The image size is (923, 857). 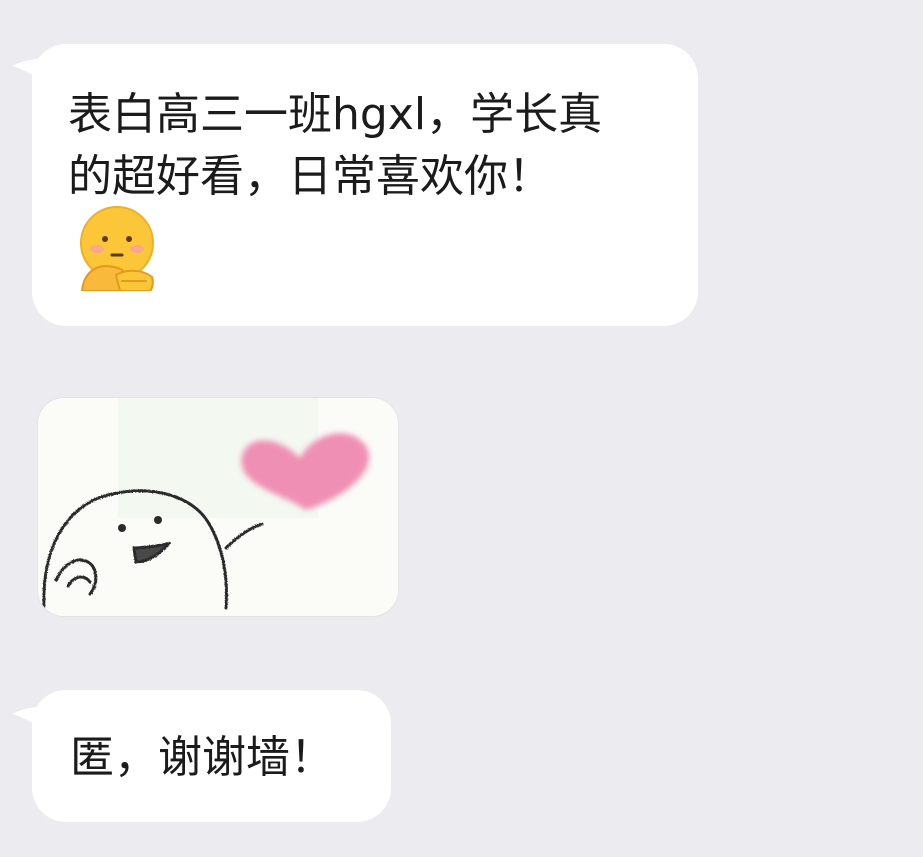 I want to click on shy-blush-emoji-icon, so click(x=117, y=248).